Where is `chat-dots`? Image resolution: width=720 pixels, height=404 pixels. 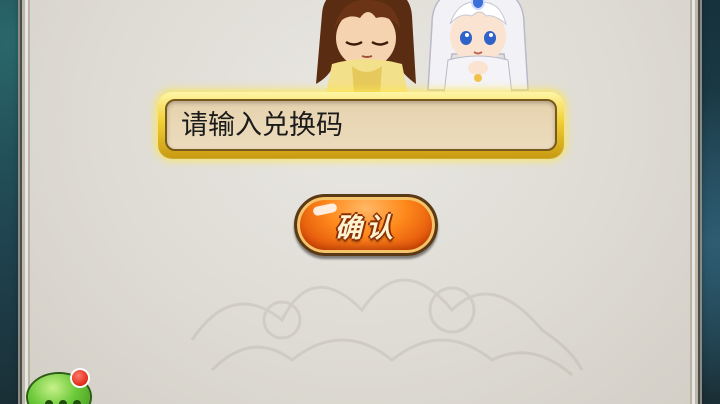
chat-dots is located at coordinates (63, 402).